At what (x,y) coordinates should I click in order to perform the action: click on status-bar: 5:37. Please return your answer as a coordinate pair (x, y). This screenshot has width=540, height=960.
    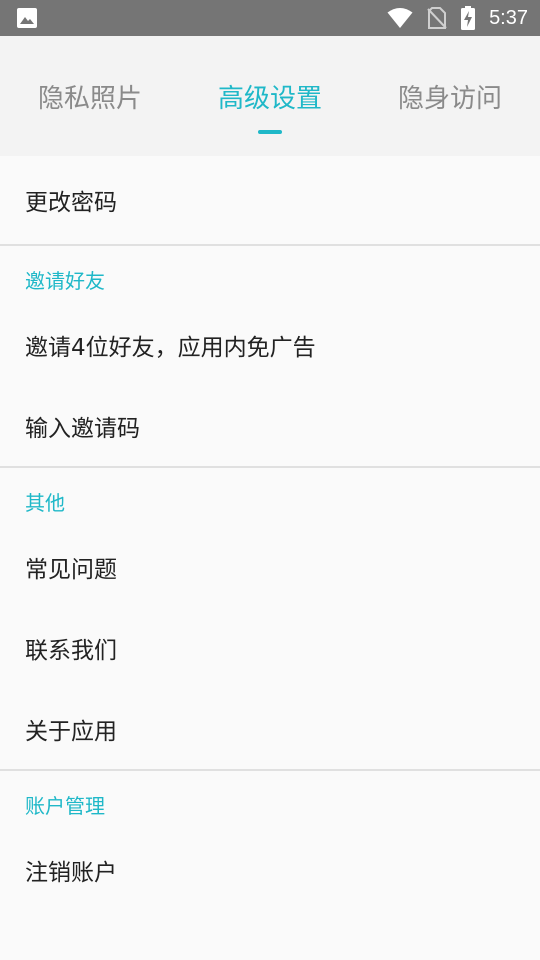
    Looking at the image, I should click on (270, 18).